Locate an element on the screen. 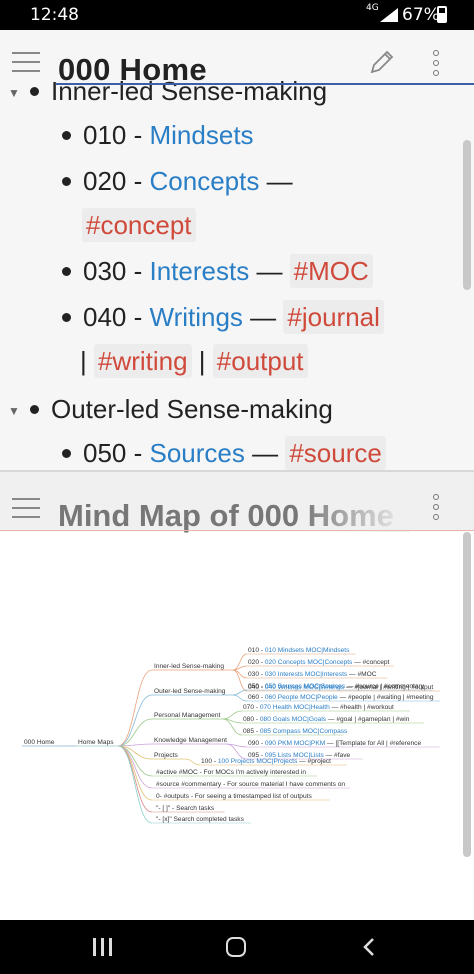  system-nav-bar is located at coordinates (237, 947).